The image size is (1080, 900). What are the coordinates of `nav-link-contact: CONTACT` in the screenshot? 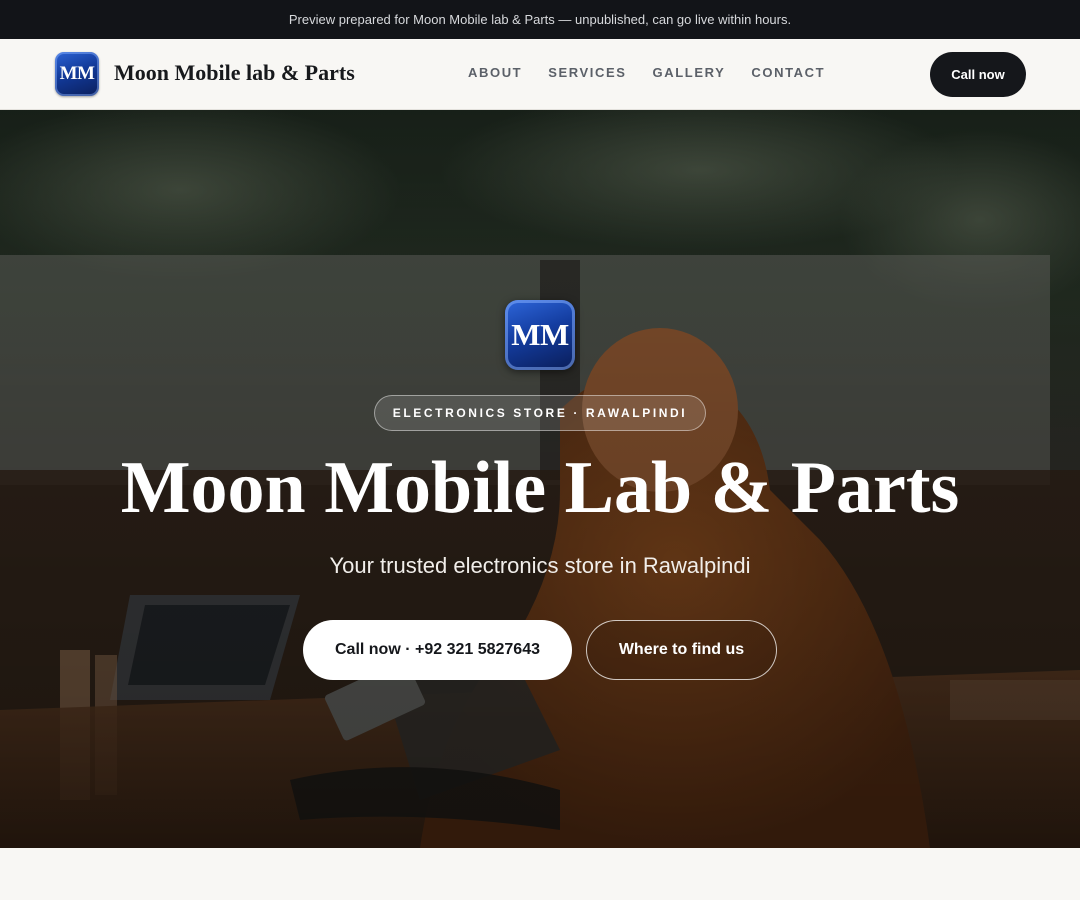 It's located at (788, 72).